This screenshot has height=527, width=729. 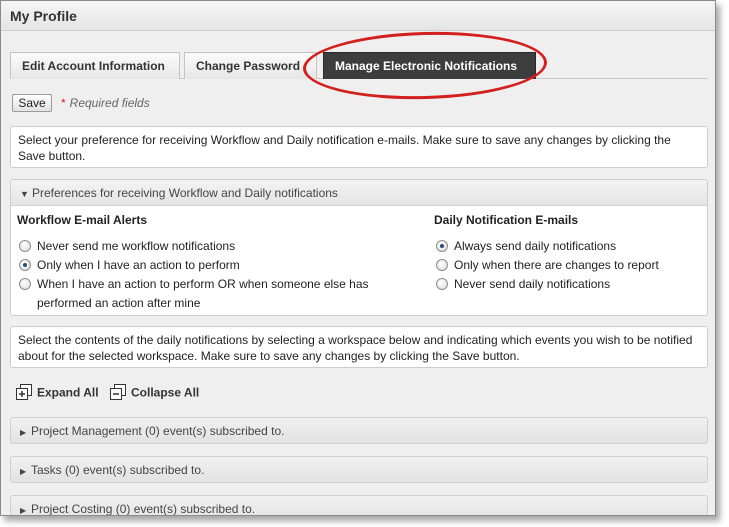 I want to click on collapse-triangle-icon: ▼, so click(x=24, y=194).